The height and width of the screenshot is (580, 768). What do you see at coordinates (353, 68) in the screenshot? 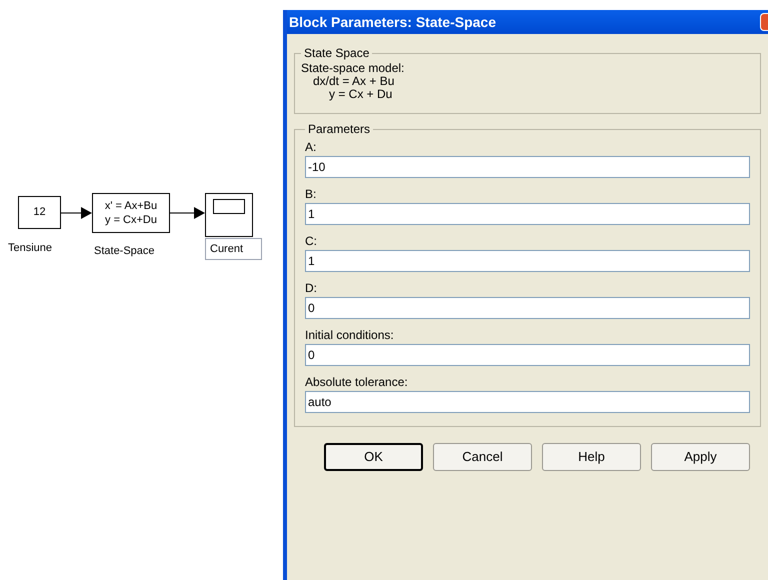
I see `description-text: State-space model:` at bounding box center [353, 68].